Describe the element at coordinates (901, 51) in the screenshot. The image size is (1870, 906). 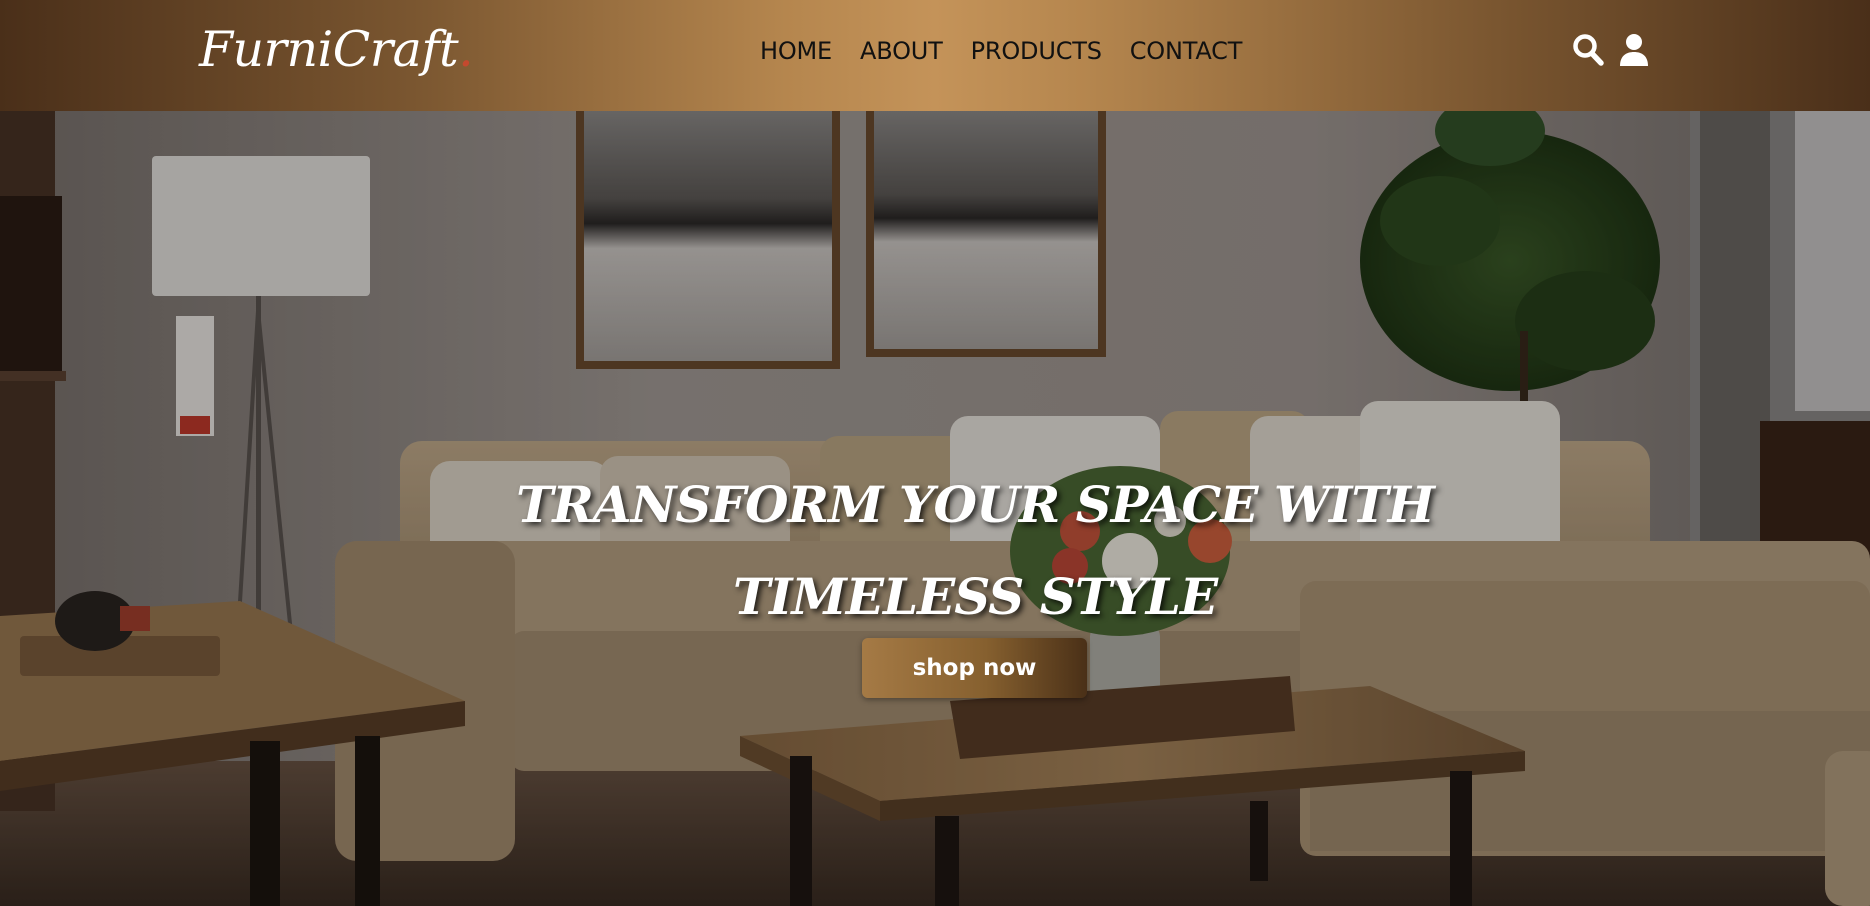
I see `nav-about: ABOUT` at that location.